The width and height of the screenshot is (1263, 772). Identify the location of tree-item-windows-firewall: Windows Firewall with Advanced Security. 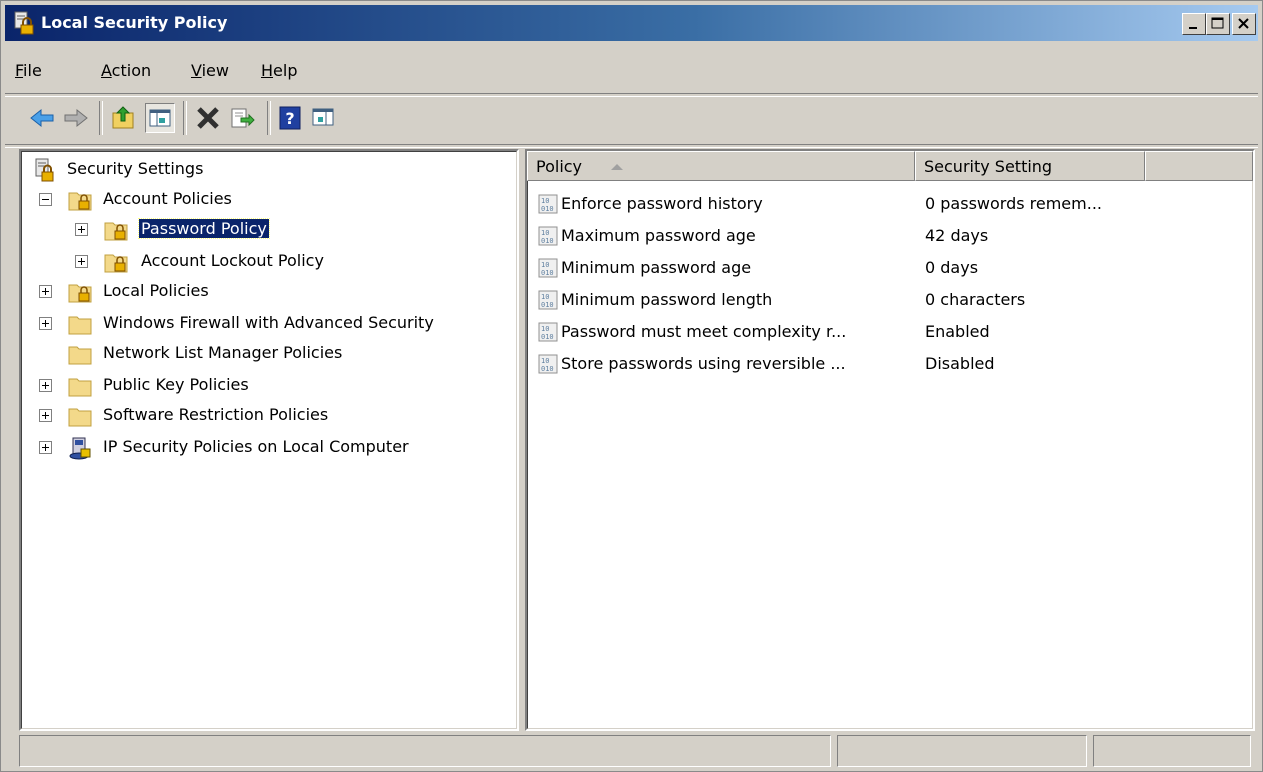
(269, 324).